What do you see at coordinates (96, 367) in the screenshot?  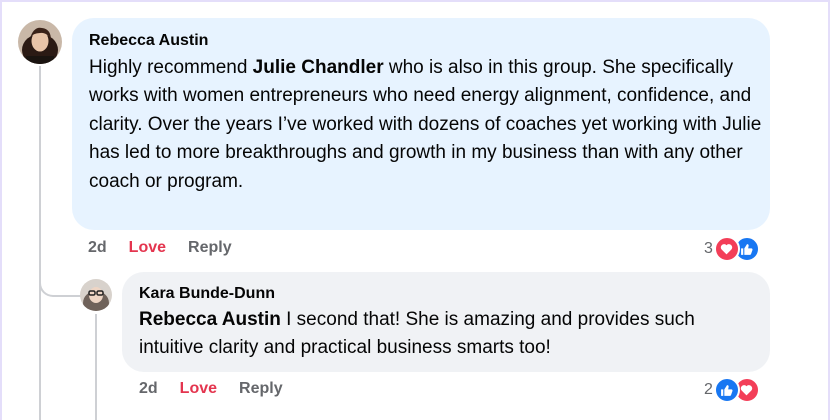 I see `thread-line-reply` at bounding box center [96, 367].